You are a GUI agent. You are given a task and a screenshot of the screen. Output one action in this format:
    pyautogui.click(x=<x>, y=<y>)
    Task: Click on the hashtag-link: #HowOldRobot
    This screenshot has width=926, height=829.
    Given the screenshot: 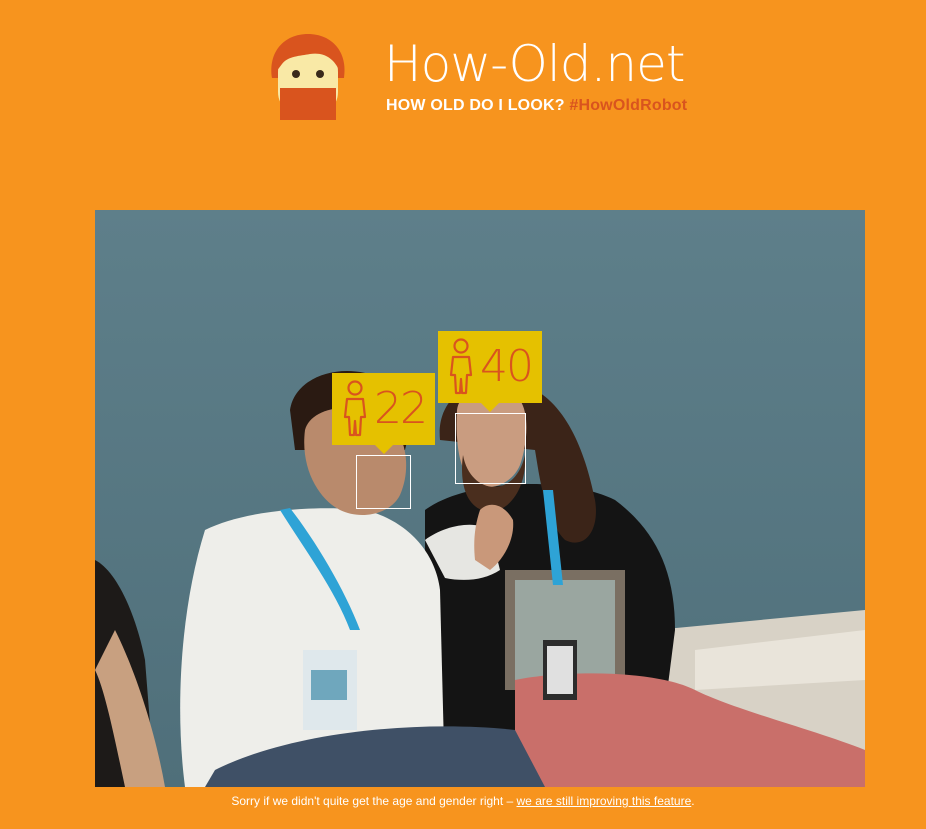 What is the action you would take?
    pyautogui.click(x=628, y=105)
    